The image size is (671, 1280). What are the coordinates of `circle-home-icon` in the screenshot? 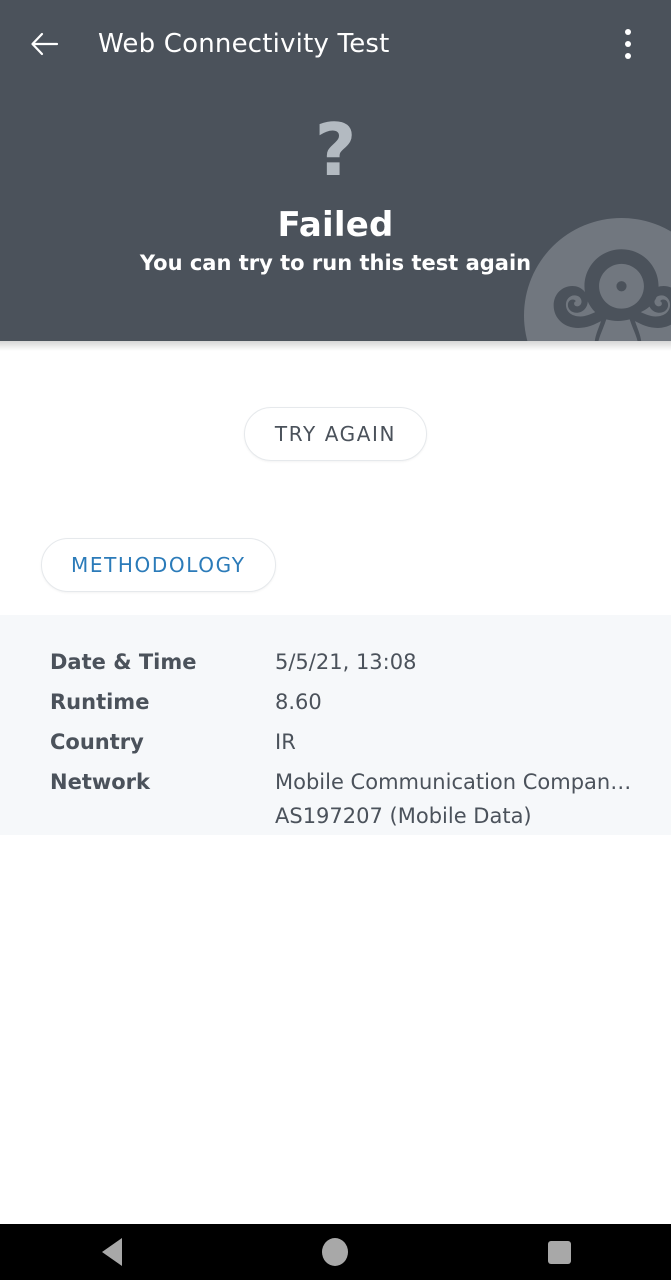 It's located at (335, 1252).